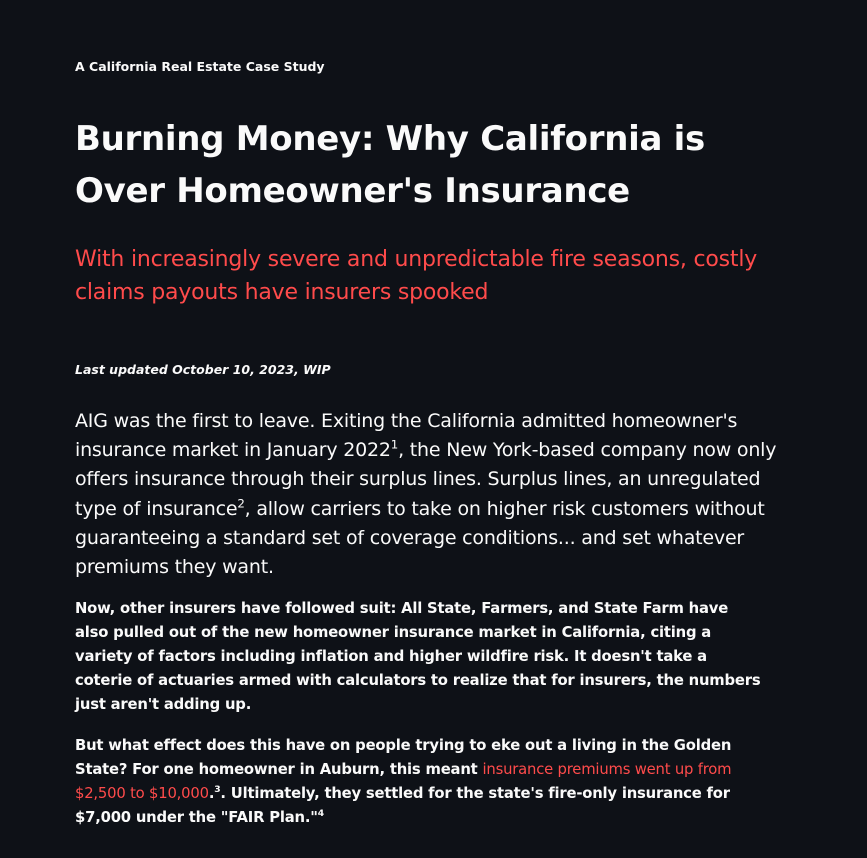 The image size is (867, 858). What do you see at coordinates (395, 445) in the screenshot?
I see `footnote-1: 1` at bounding box center [395, 445].